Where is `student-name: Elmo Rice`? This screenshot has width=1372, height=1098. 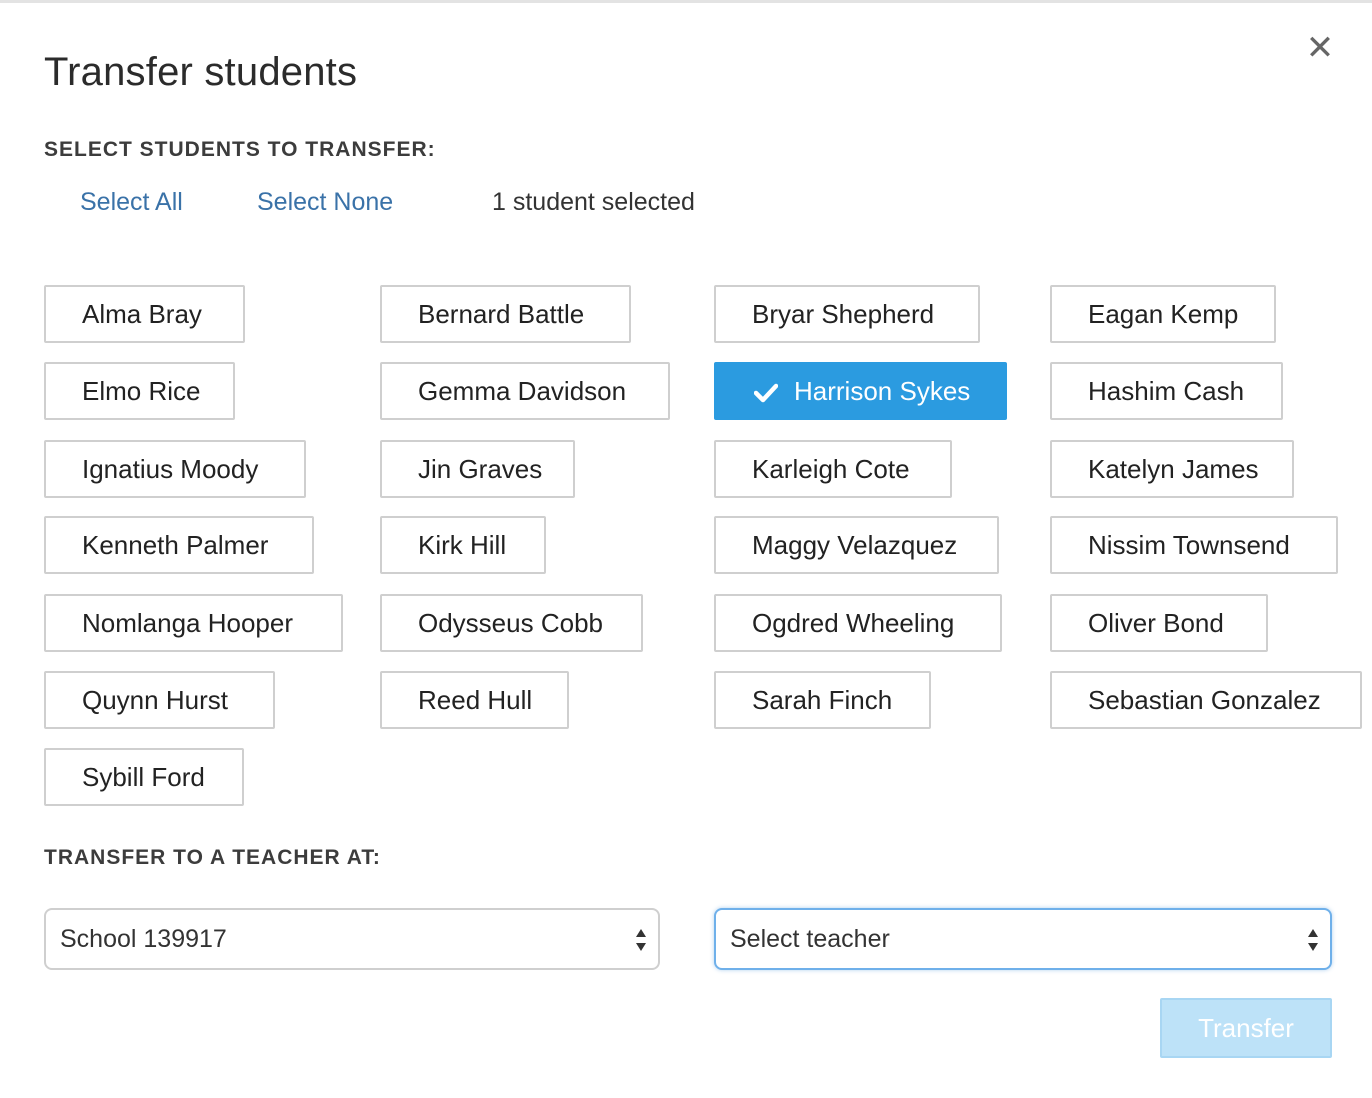
student-name: Elmo Rice is located at coordinates (141, 391).